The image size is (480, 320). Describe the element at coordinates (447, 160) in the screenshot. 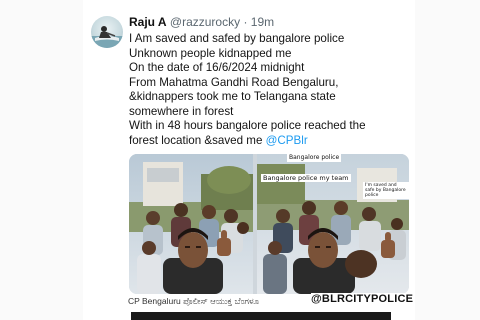

I see `right-margin` at that location.